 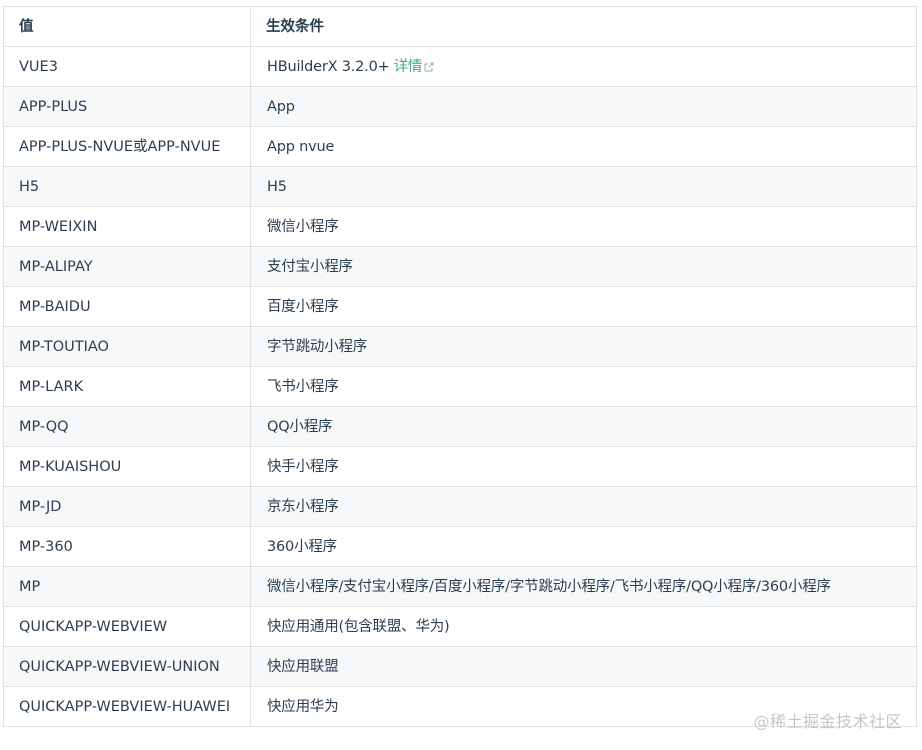 What do you see at coordinates (127, 106) in the screenshot?
I see `value-cell: APP-PLUS` at bounding box center [127, 106].